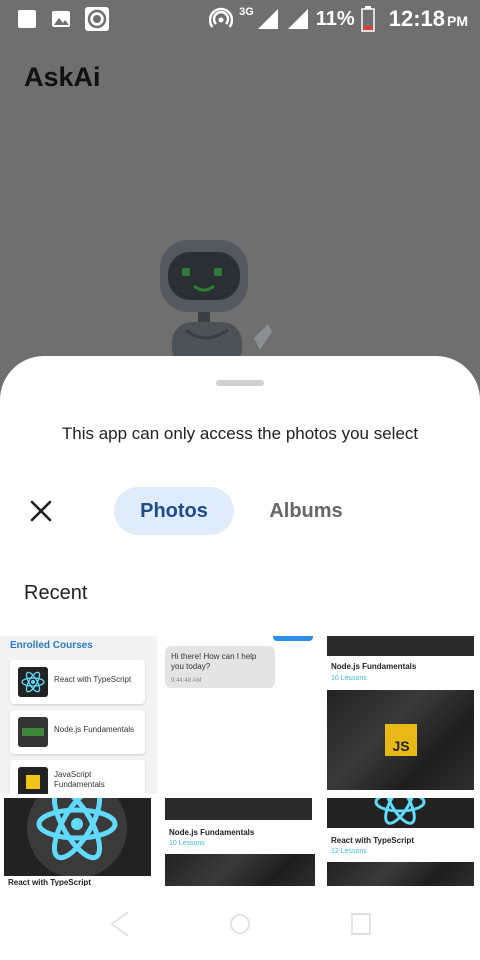  I want to click on course-card: React with TypeScript, so click(77, 682).